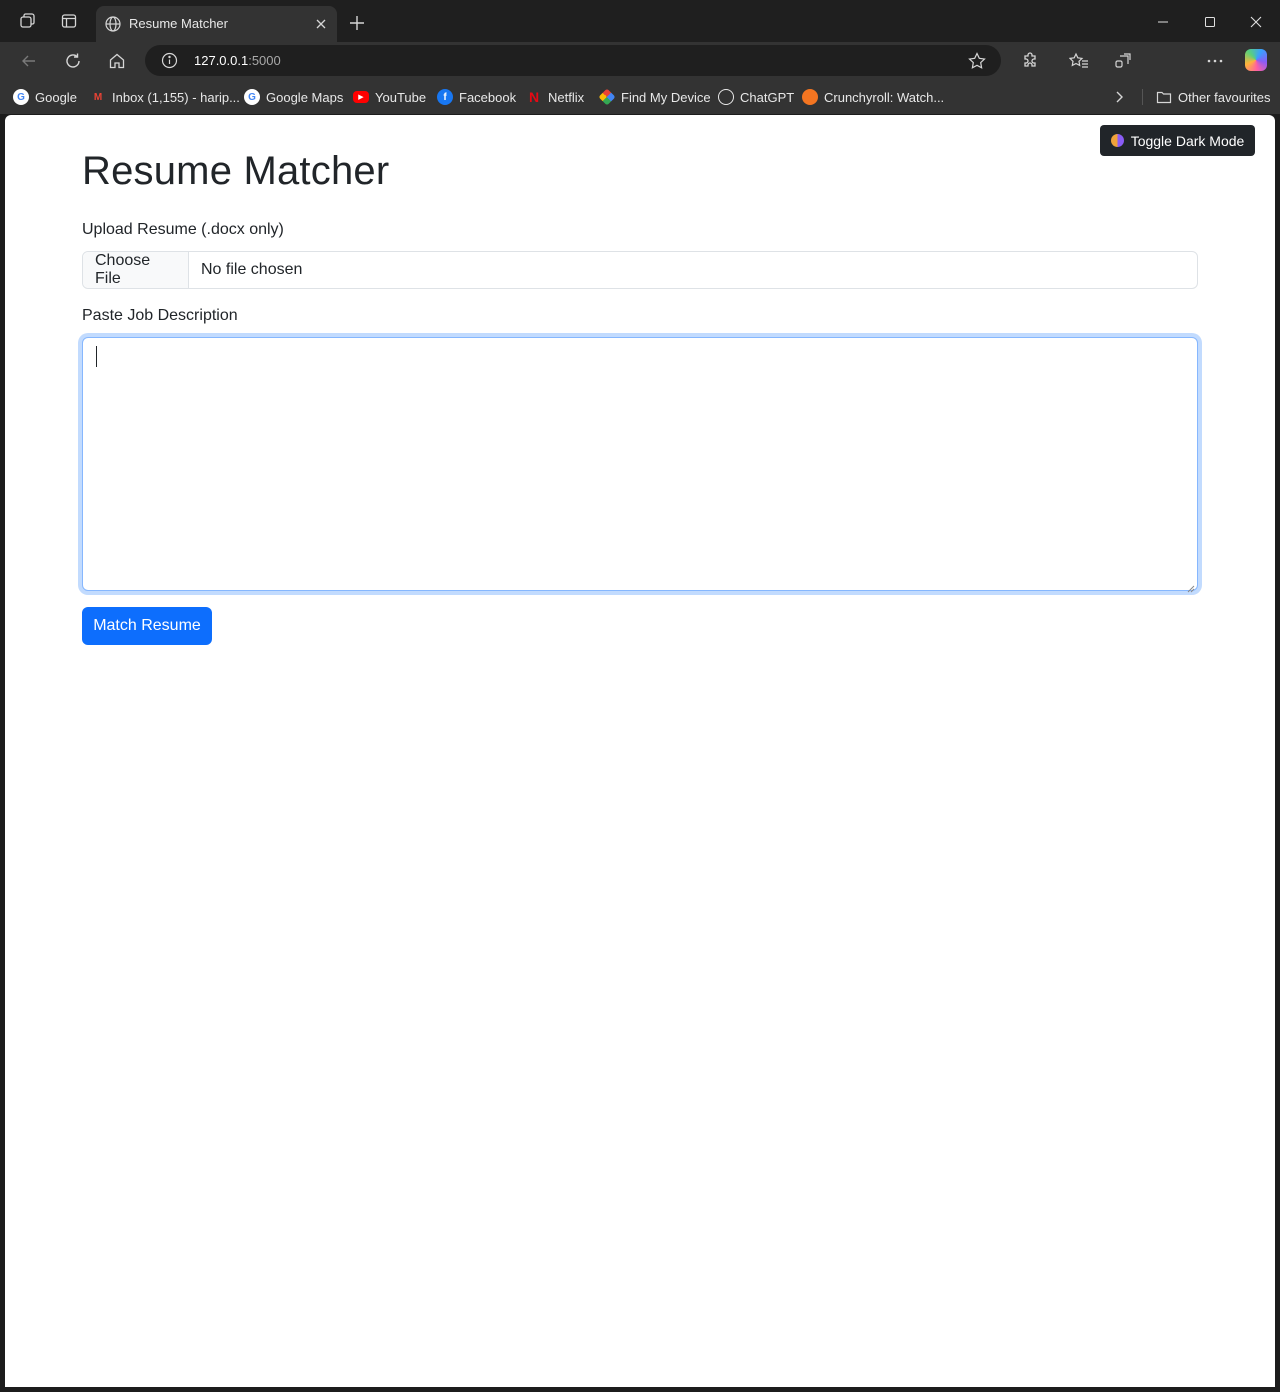 The width and height of the screenshot is (1280, 1392). What do you see at coordinates (178, 23) in the screenshot?
I see `tab-title: Resume Matcher` at bounding box center [178, 23].